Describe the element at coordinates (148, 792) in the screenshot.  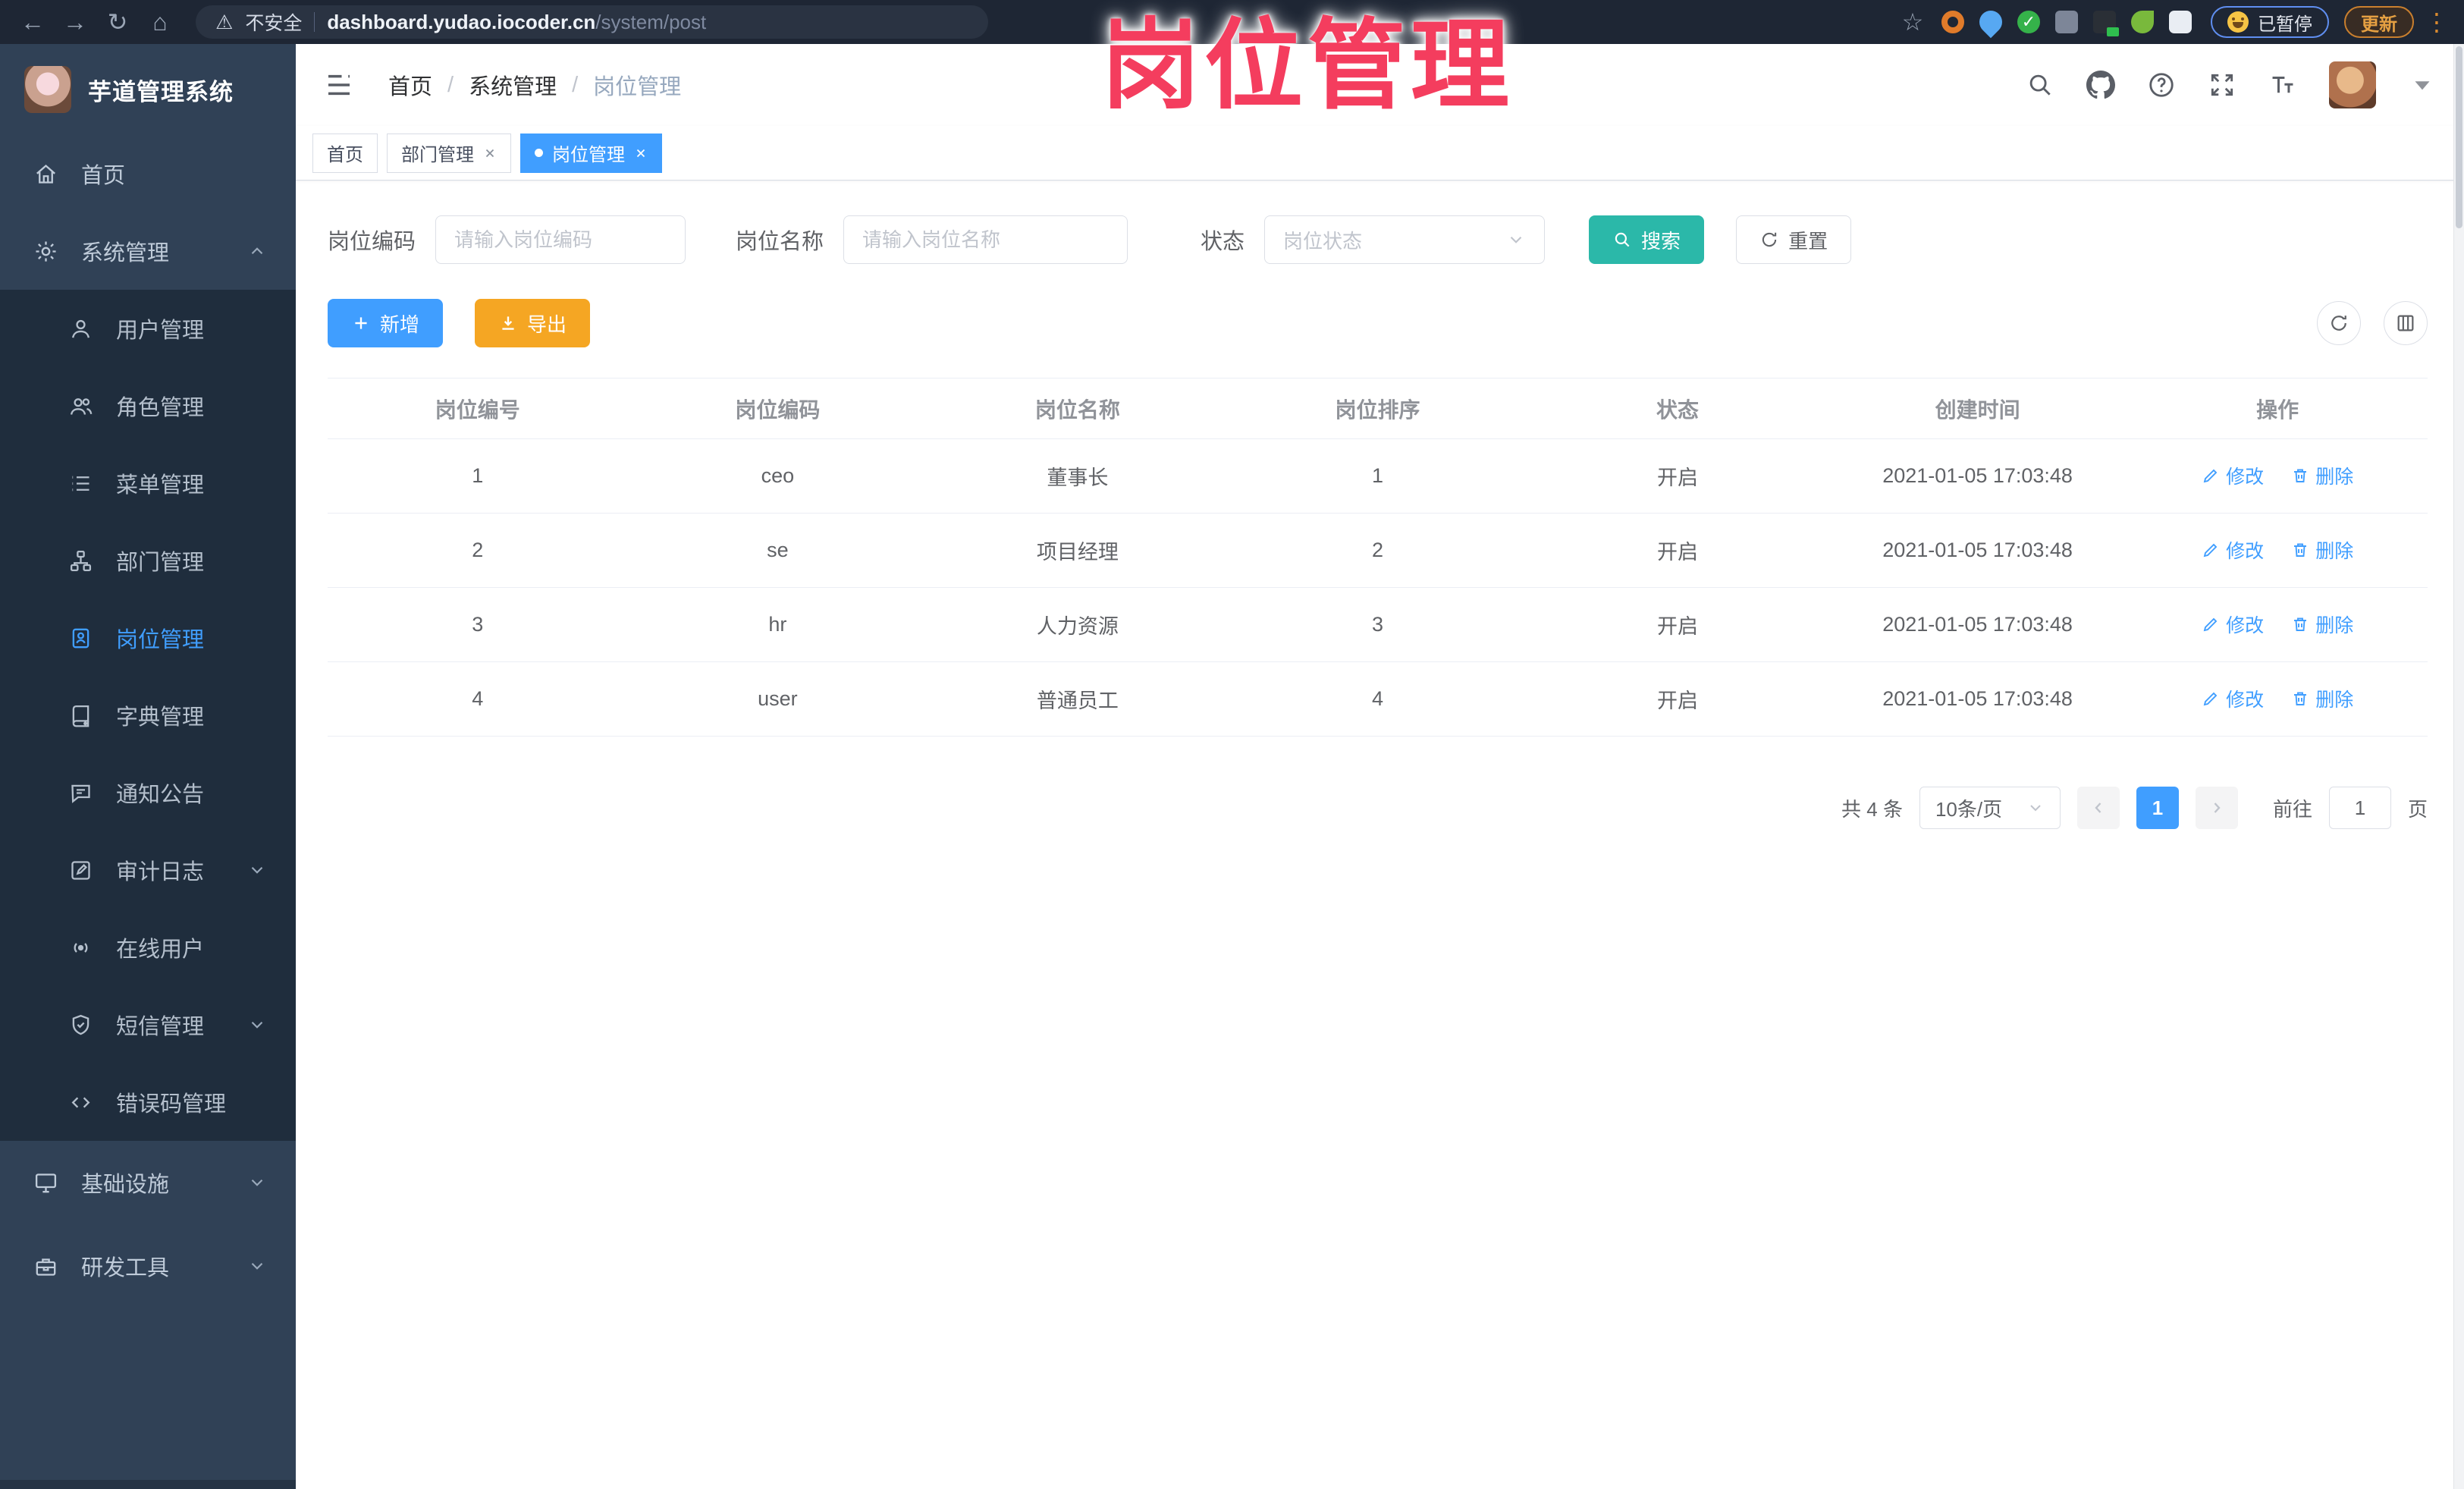
I see `sidebar-item-notices: 通知公告` at that location.